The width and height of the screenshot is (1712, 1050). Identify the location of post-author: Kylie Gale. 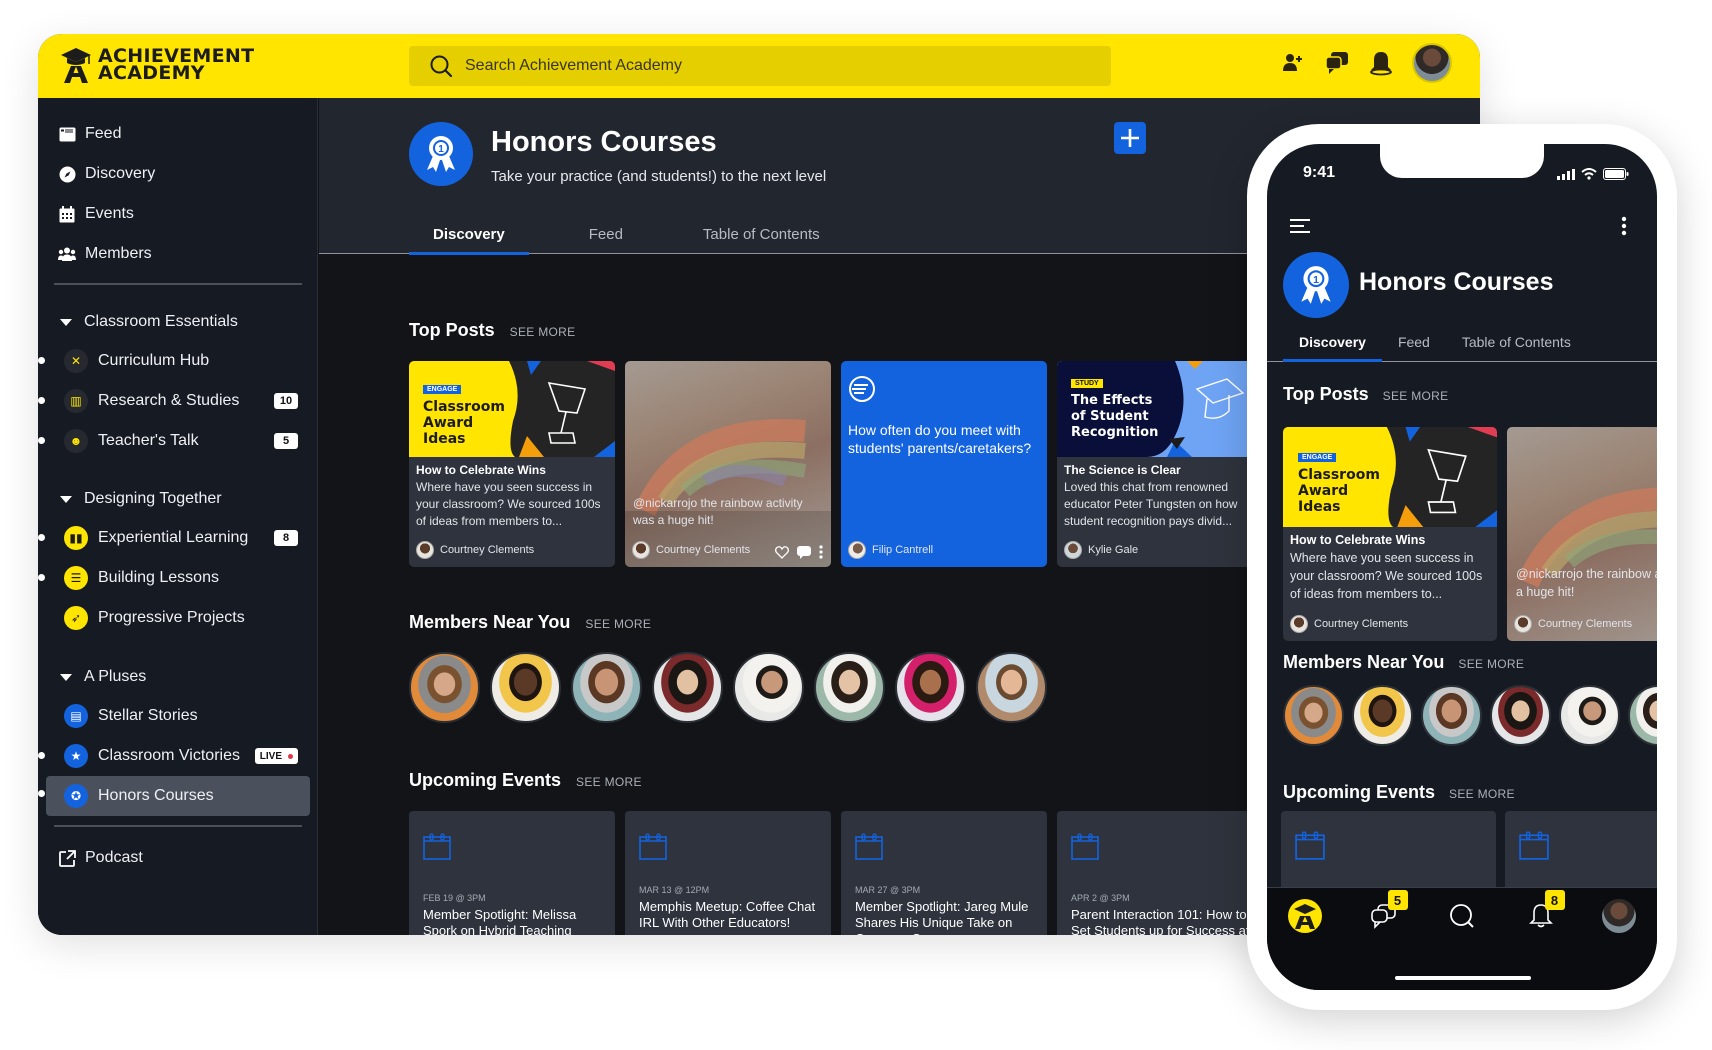
(1101, 550).